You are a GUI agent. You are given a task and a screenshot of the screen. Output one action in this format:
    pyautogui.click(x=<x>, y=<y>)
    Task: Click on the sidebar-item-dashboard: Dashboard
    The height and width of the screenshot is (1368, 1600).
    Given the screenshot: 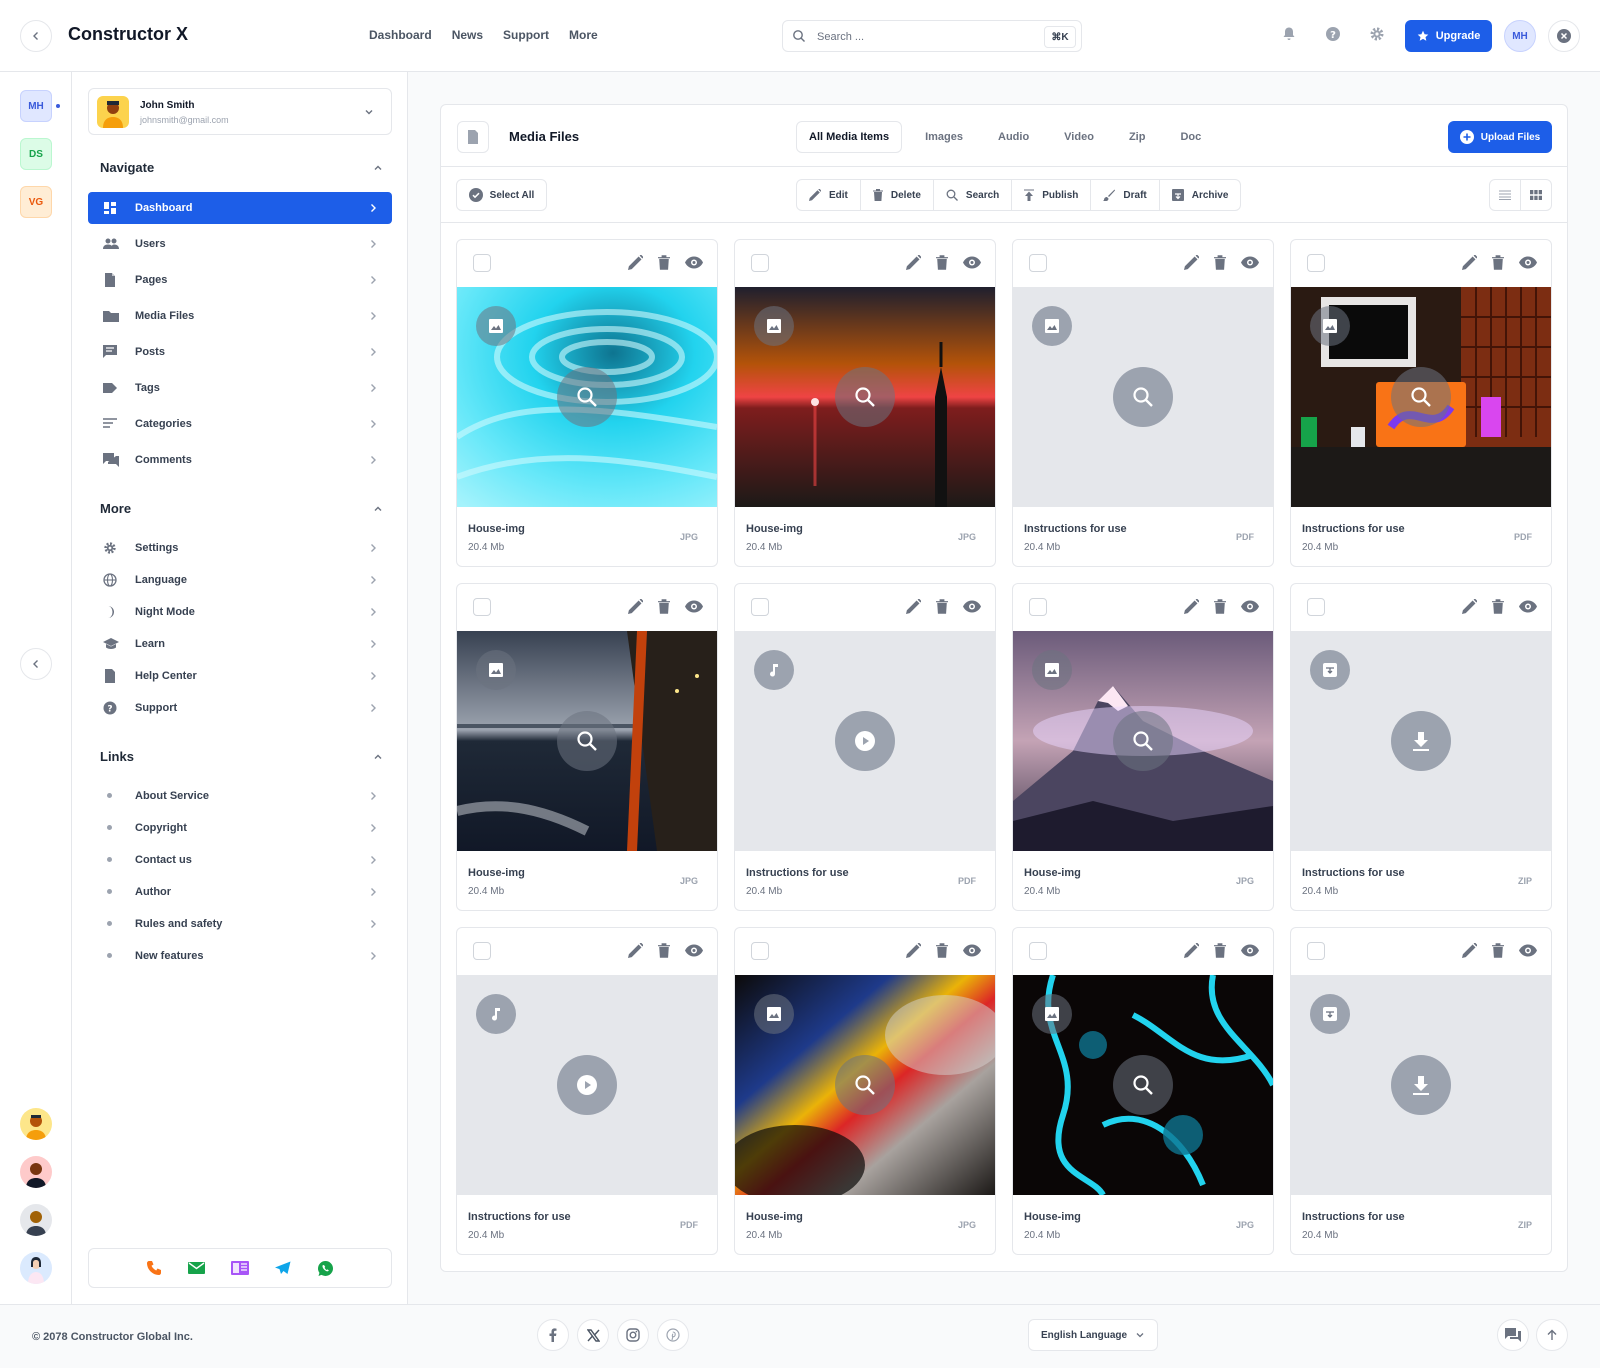 What is the action you would take?
    pyautogui.click(x=240, y=208)
    